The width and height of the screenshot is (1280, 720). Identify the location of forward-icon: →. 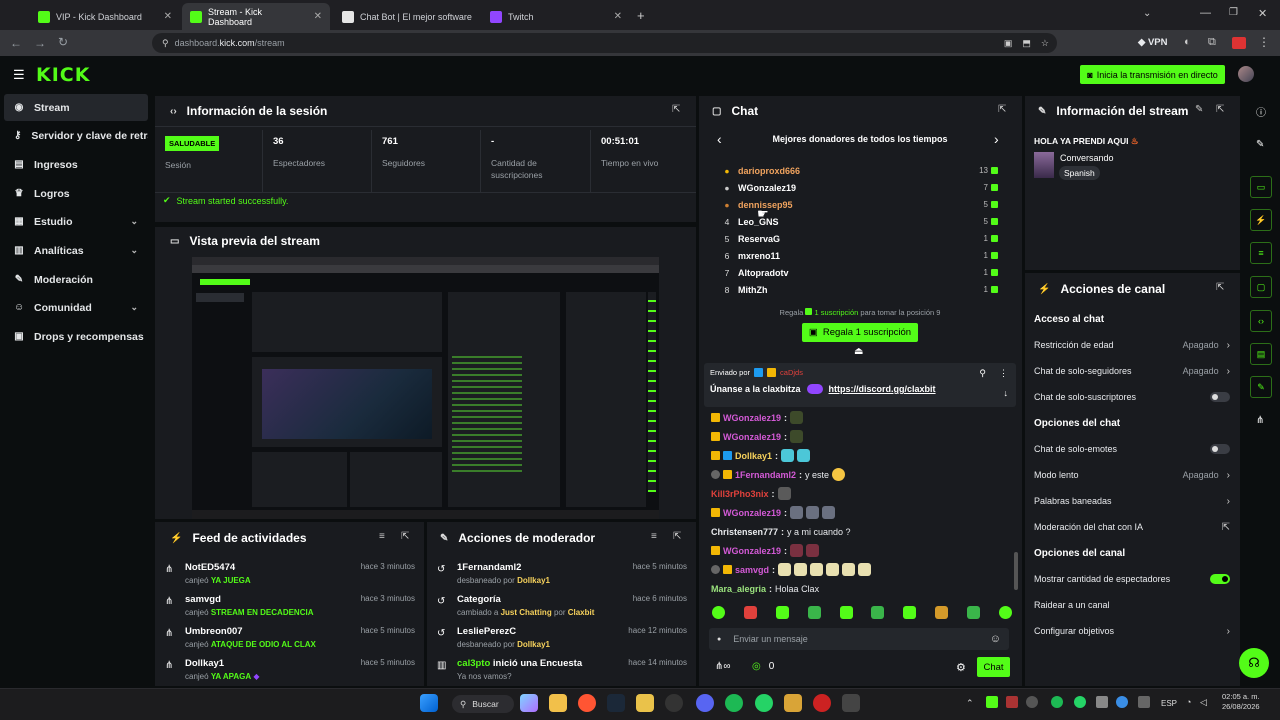
(40, 43).